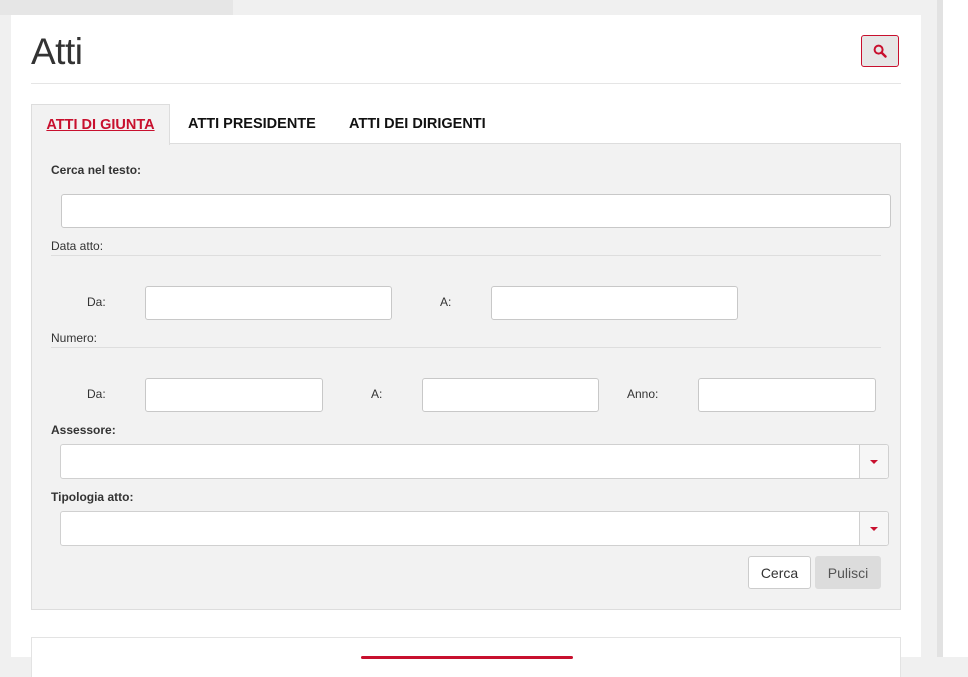 This screenshot has height=677, width=968. Describe the element at coordinates (476, 211) in the screenshot. I see `fulltext-input` at that location.